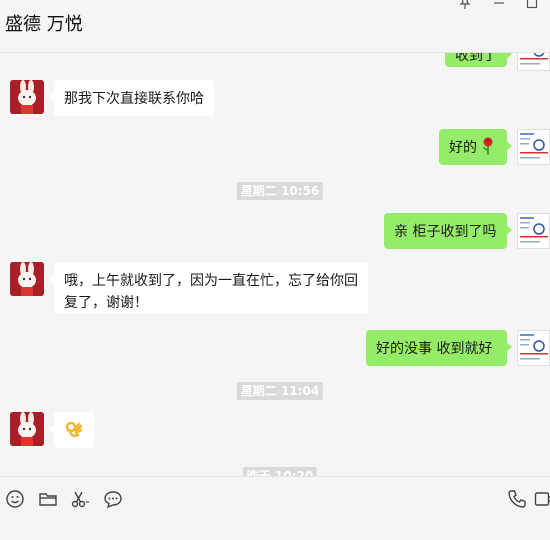 This screenshot has width=550, height=540. I want to click on message-bubble-contact: 哦，上午就收到了，因为一直在忙，忘了给你回 复了，谢谢！, so click(208, 288).